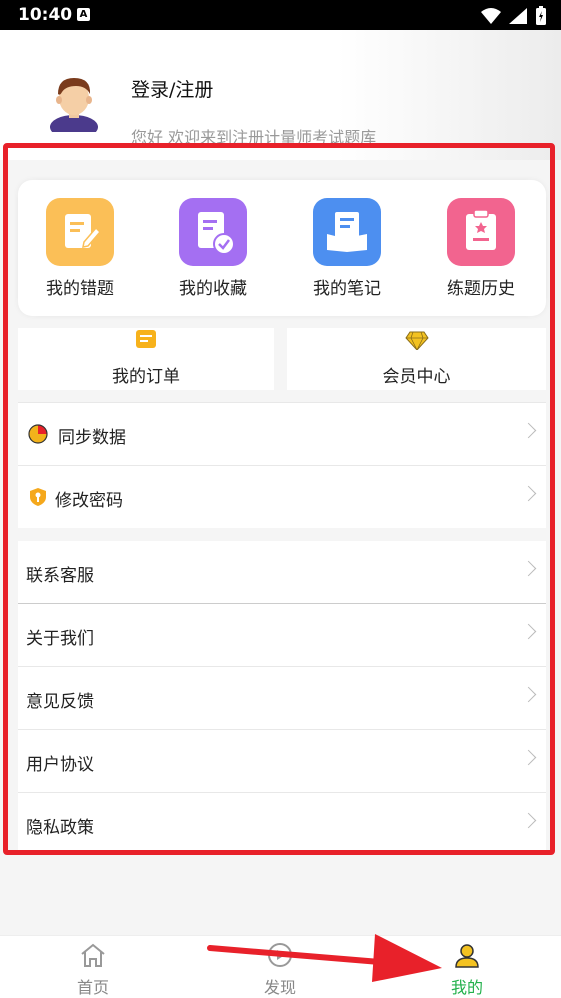 This screenshot has height=998, width=561. I want to click on user-icon, so click(467, 956).